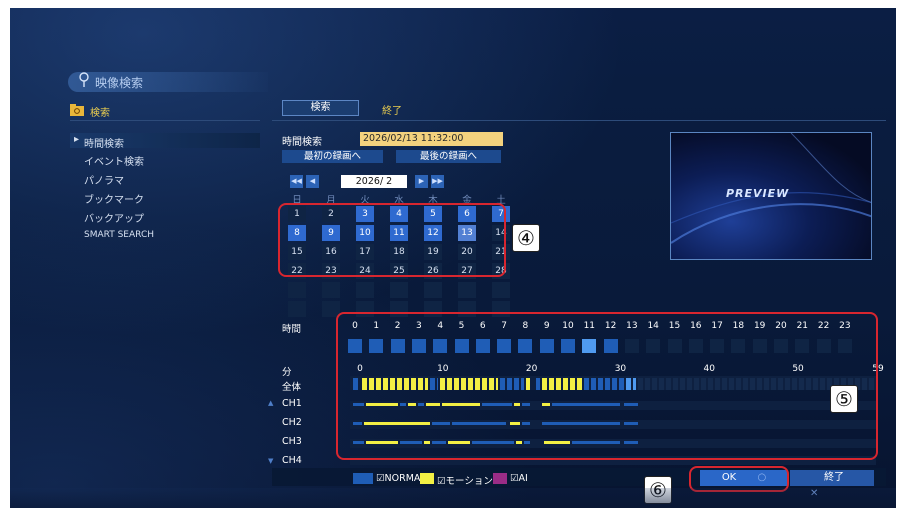 The image size is (906, 516). I want to click on legend-motion-swatch, so click(427, 478).